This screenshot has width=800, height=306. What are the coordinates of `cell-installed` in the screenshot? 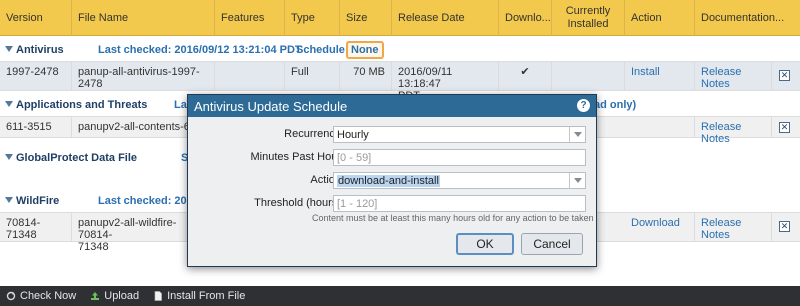 It's located at (588, 76).